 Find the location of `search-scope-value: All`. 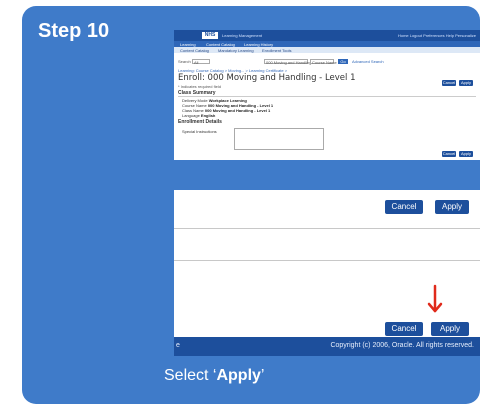

search-scope-value: All is located at coordinates (196, 62).